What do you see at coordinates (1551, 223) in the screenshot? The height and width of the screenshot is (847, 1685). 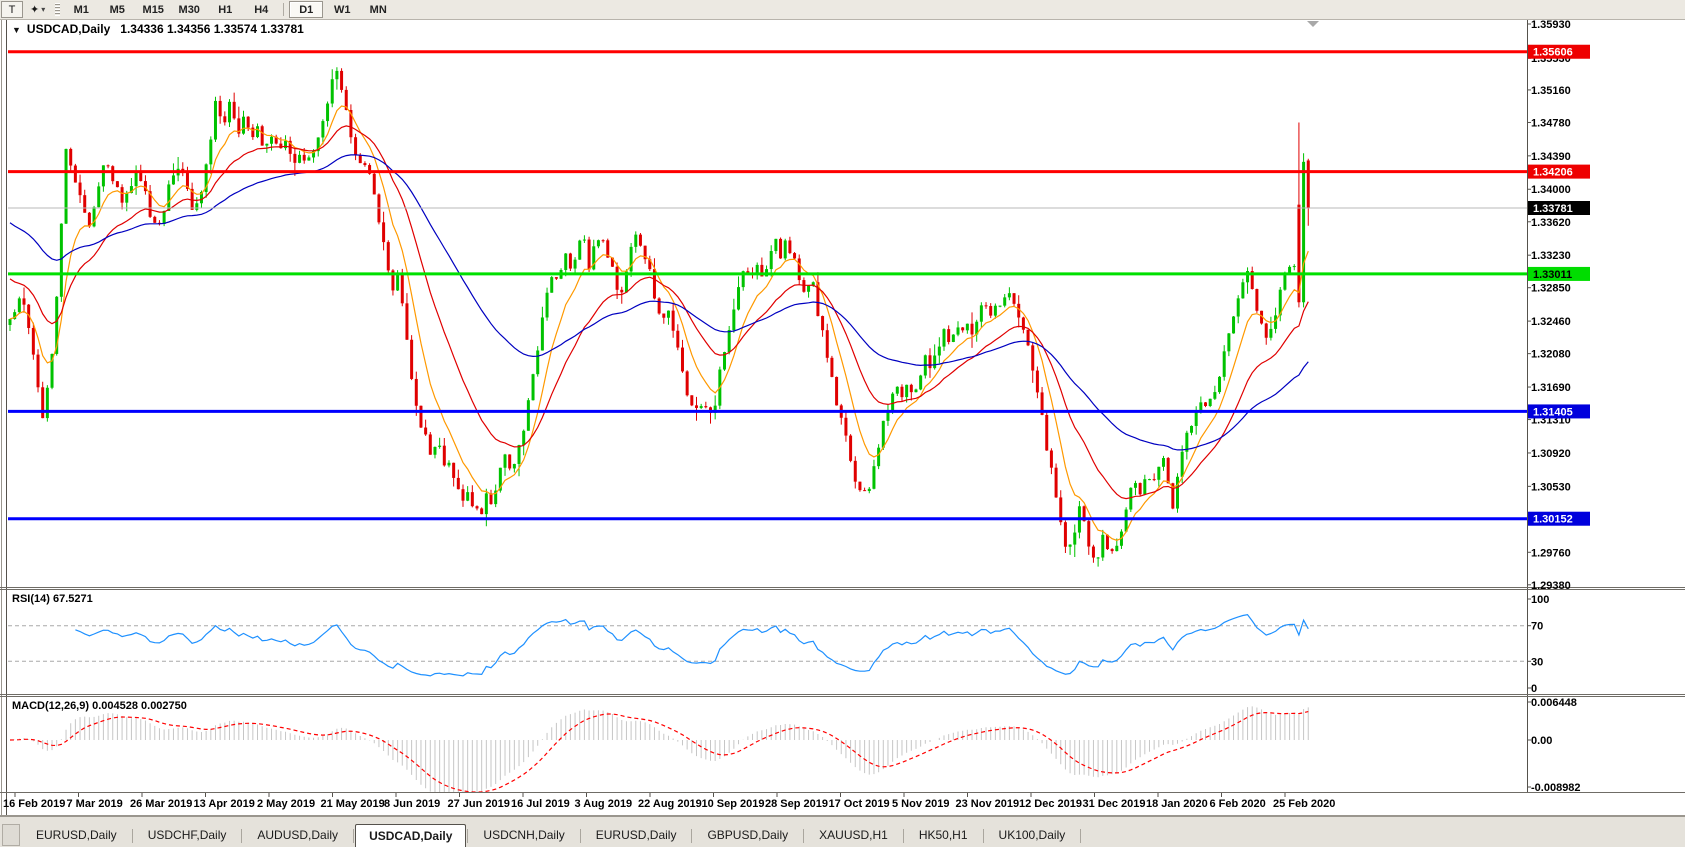 I see `price-tick-label: 1.33620` at bounding box center [1551, 223].